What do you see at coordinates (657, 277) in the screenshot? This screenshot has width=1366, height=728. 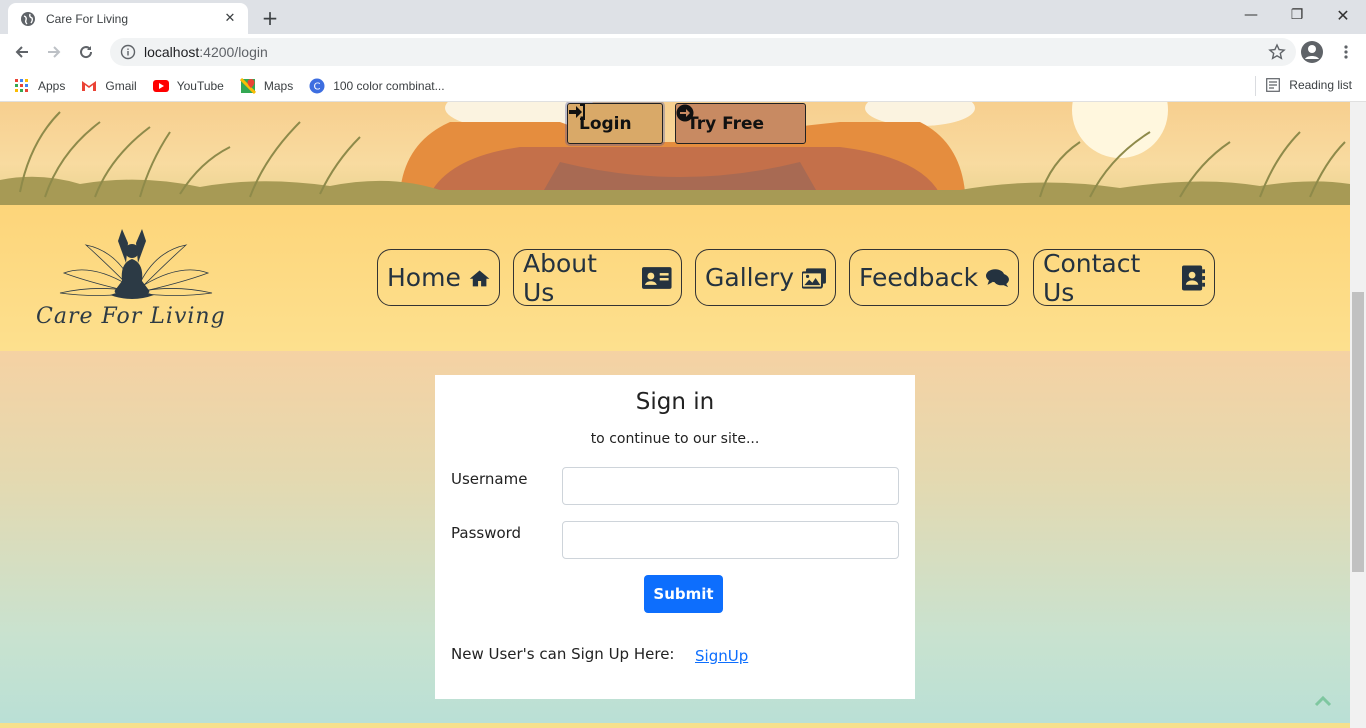 I see `id-card-icon` at bounding box center [657, 277].